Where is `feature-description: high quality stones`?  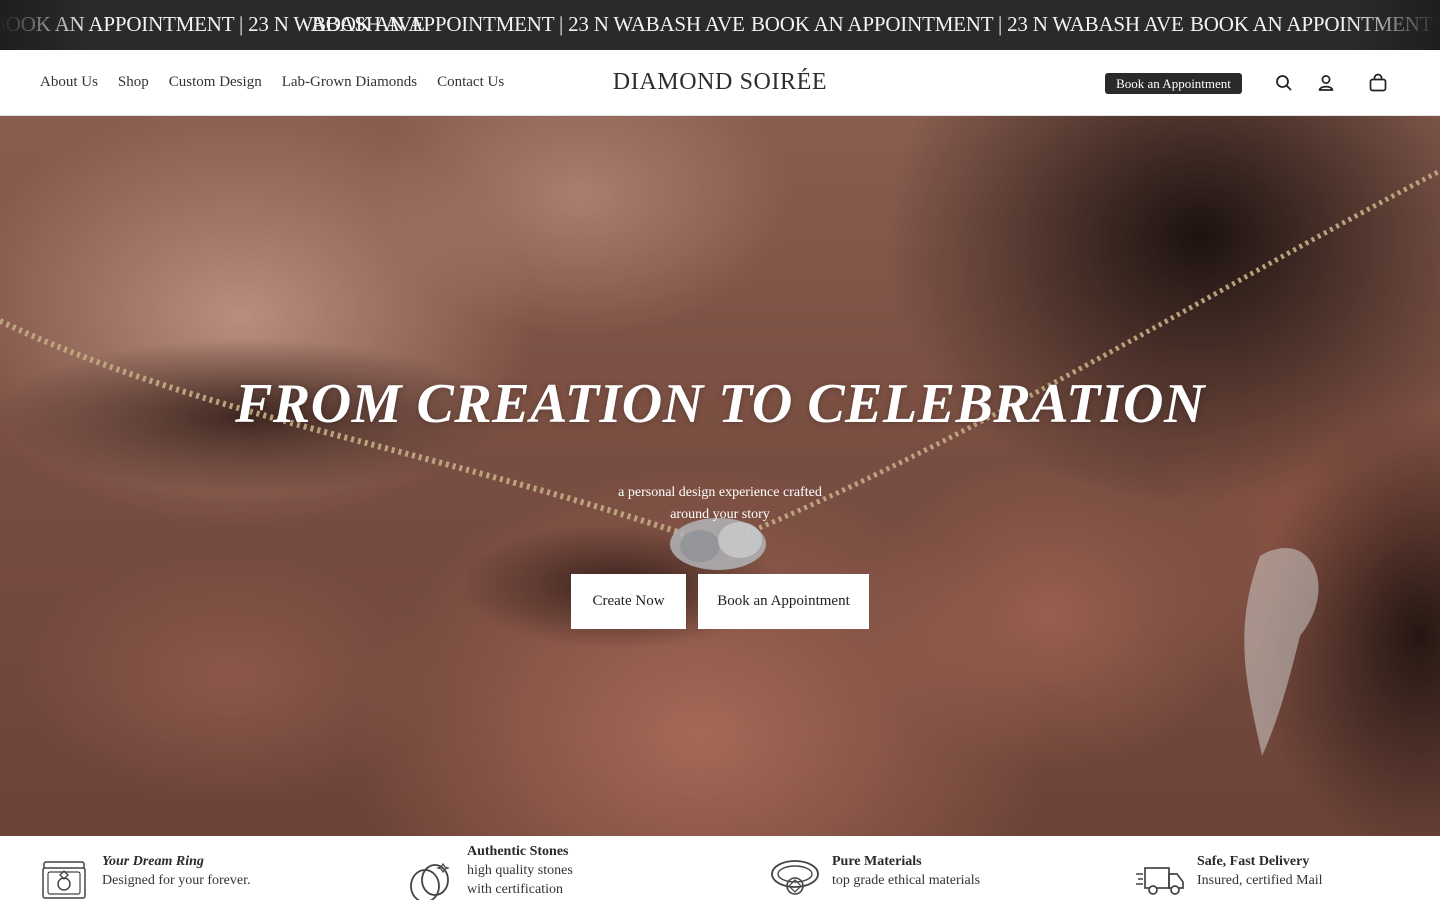 feature-description: high quality stones is located at coordinates (520, 870).